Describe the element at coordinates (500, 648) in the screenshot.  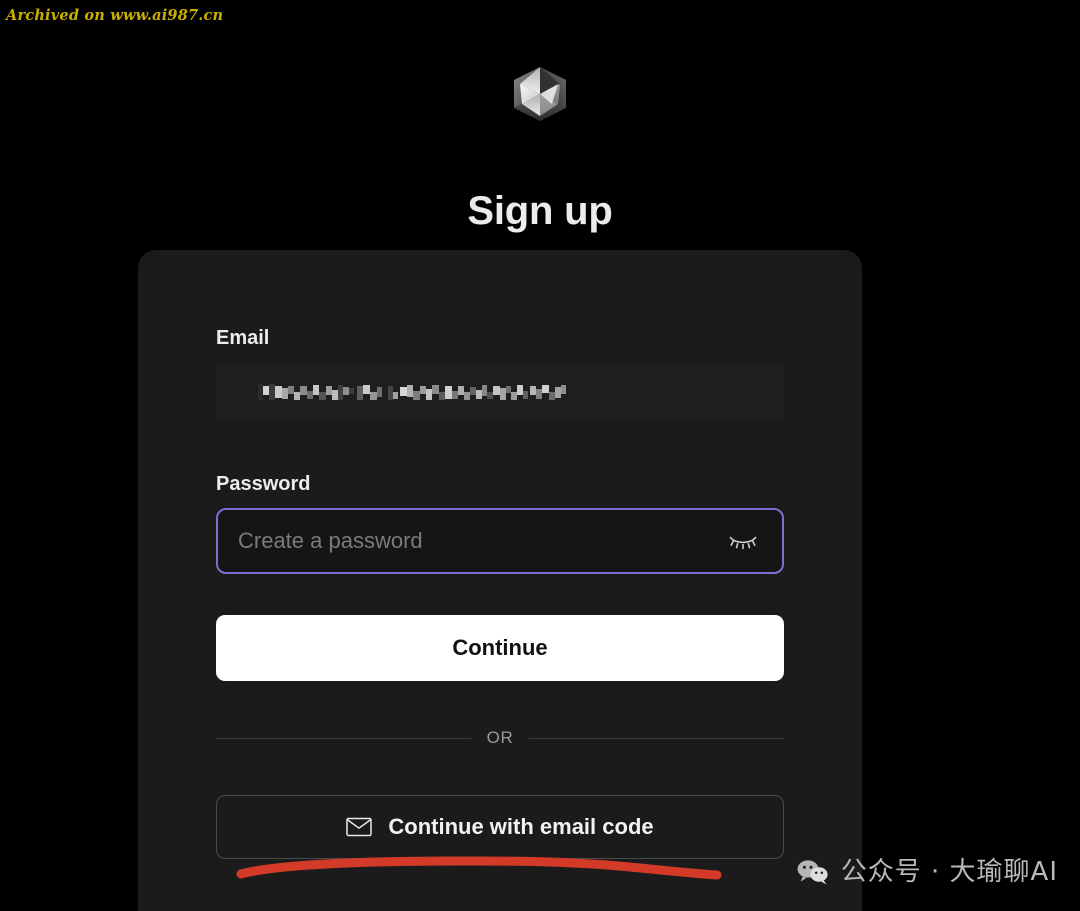
I see `continue-button: Continue` at that location.